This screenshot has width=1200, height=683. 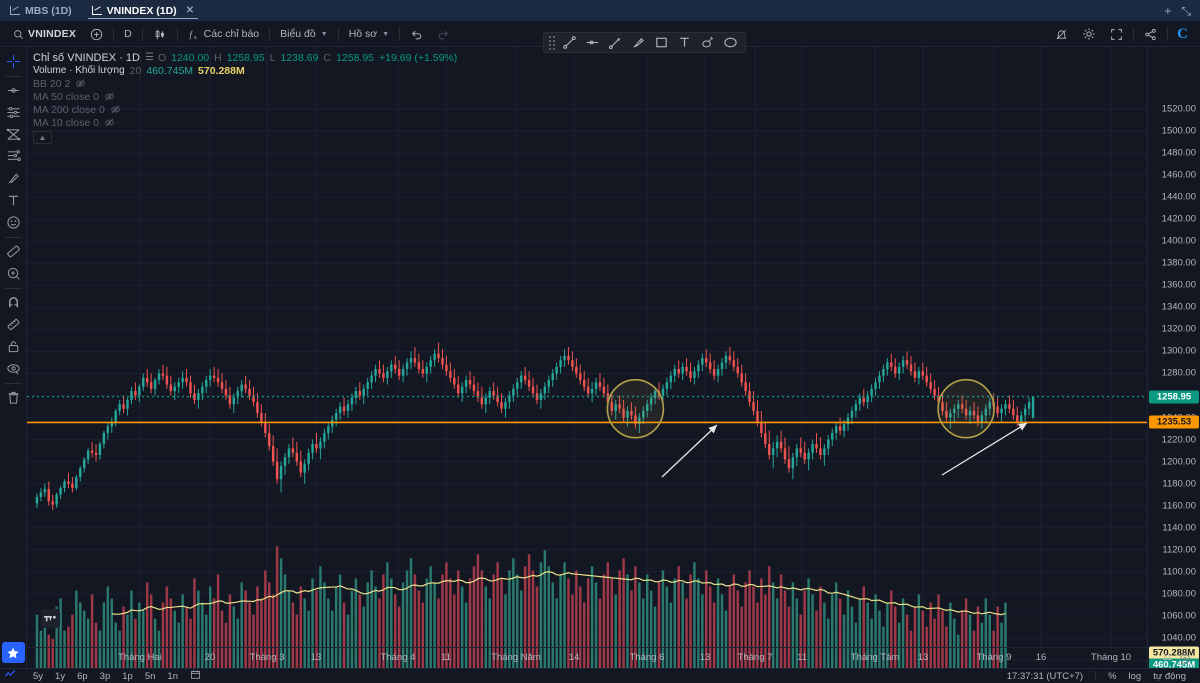 What do you see at coordinates (13, 61) in the screenshot?
I see `crosshair-tool` at bounding box center [13, 61].